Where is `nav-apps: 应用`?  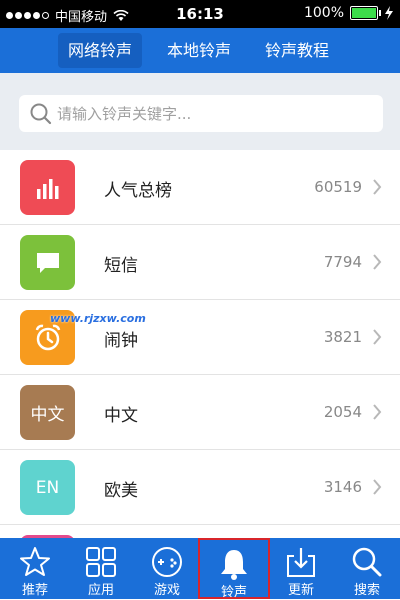 nav-apps: 应用 is located at coordinates (101, 568).